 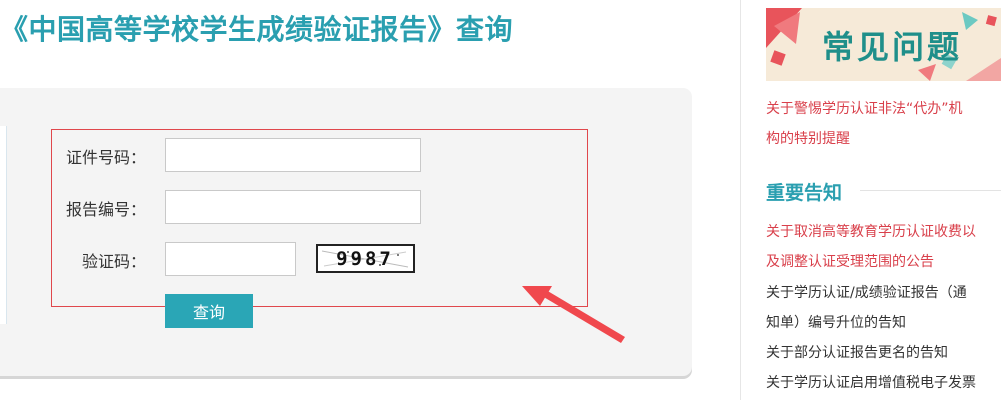 What do you see at coordinates (573, 314) in the screenshot?
I see `annotation-arrow-icon` at bounding box center [573, 314].